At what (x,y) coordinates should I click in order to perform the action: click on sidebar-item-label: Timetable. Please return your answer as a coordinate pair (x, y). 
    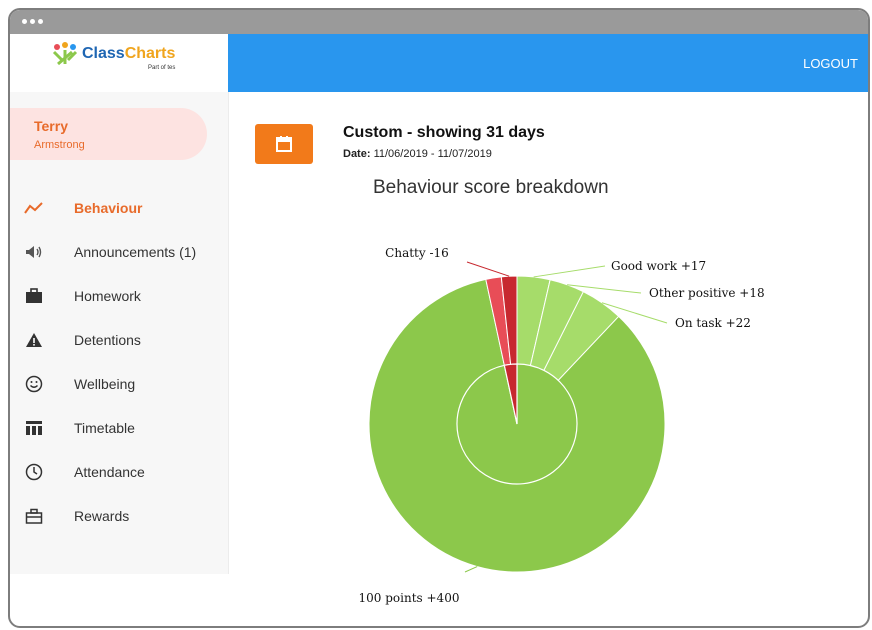
    Looking at the image, I should click on (104, 428).